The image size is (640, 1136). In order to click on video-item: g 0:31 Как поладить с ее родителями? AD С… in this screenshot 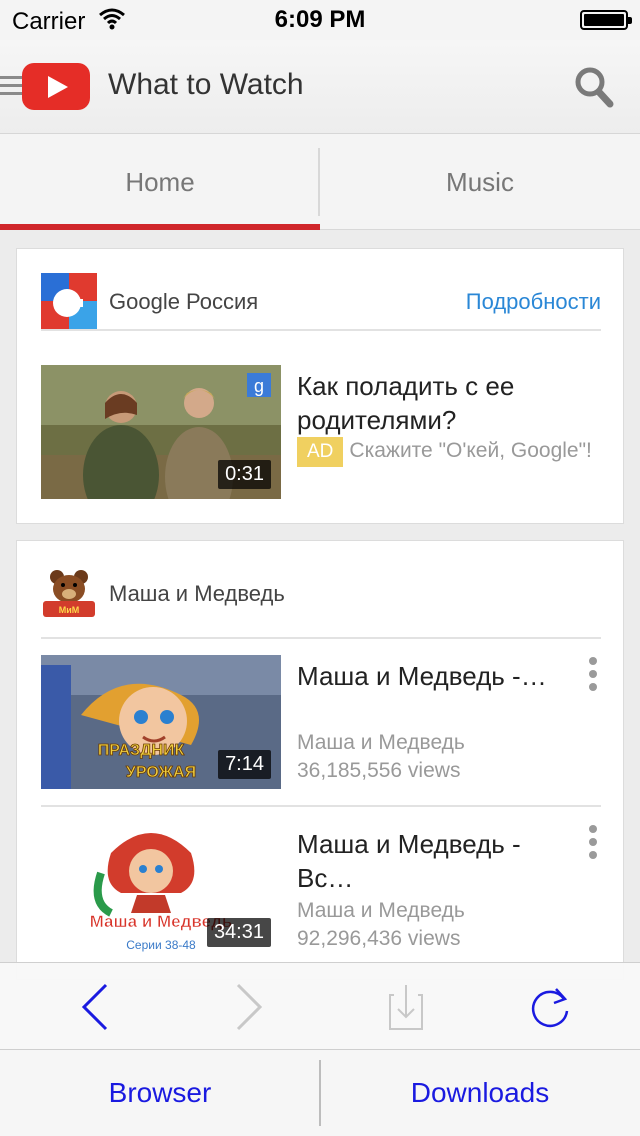, I will do `click(321, 435)`.